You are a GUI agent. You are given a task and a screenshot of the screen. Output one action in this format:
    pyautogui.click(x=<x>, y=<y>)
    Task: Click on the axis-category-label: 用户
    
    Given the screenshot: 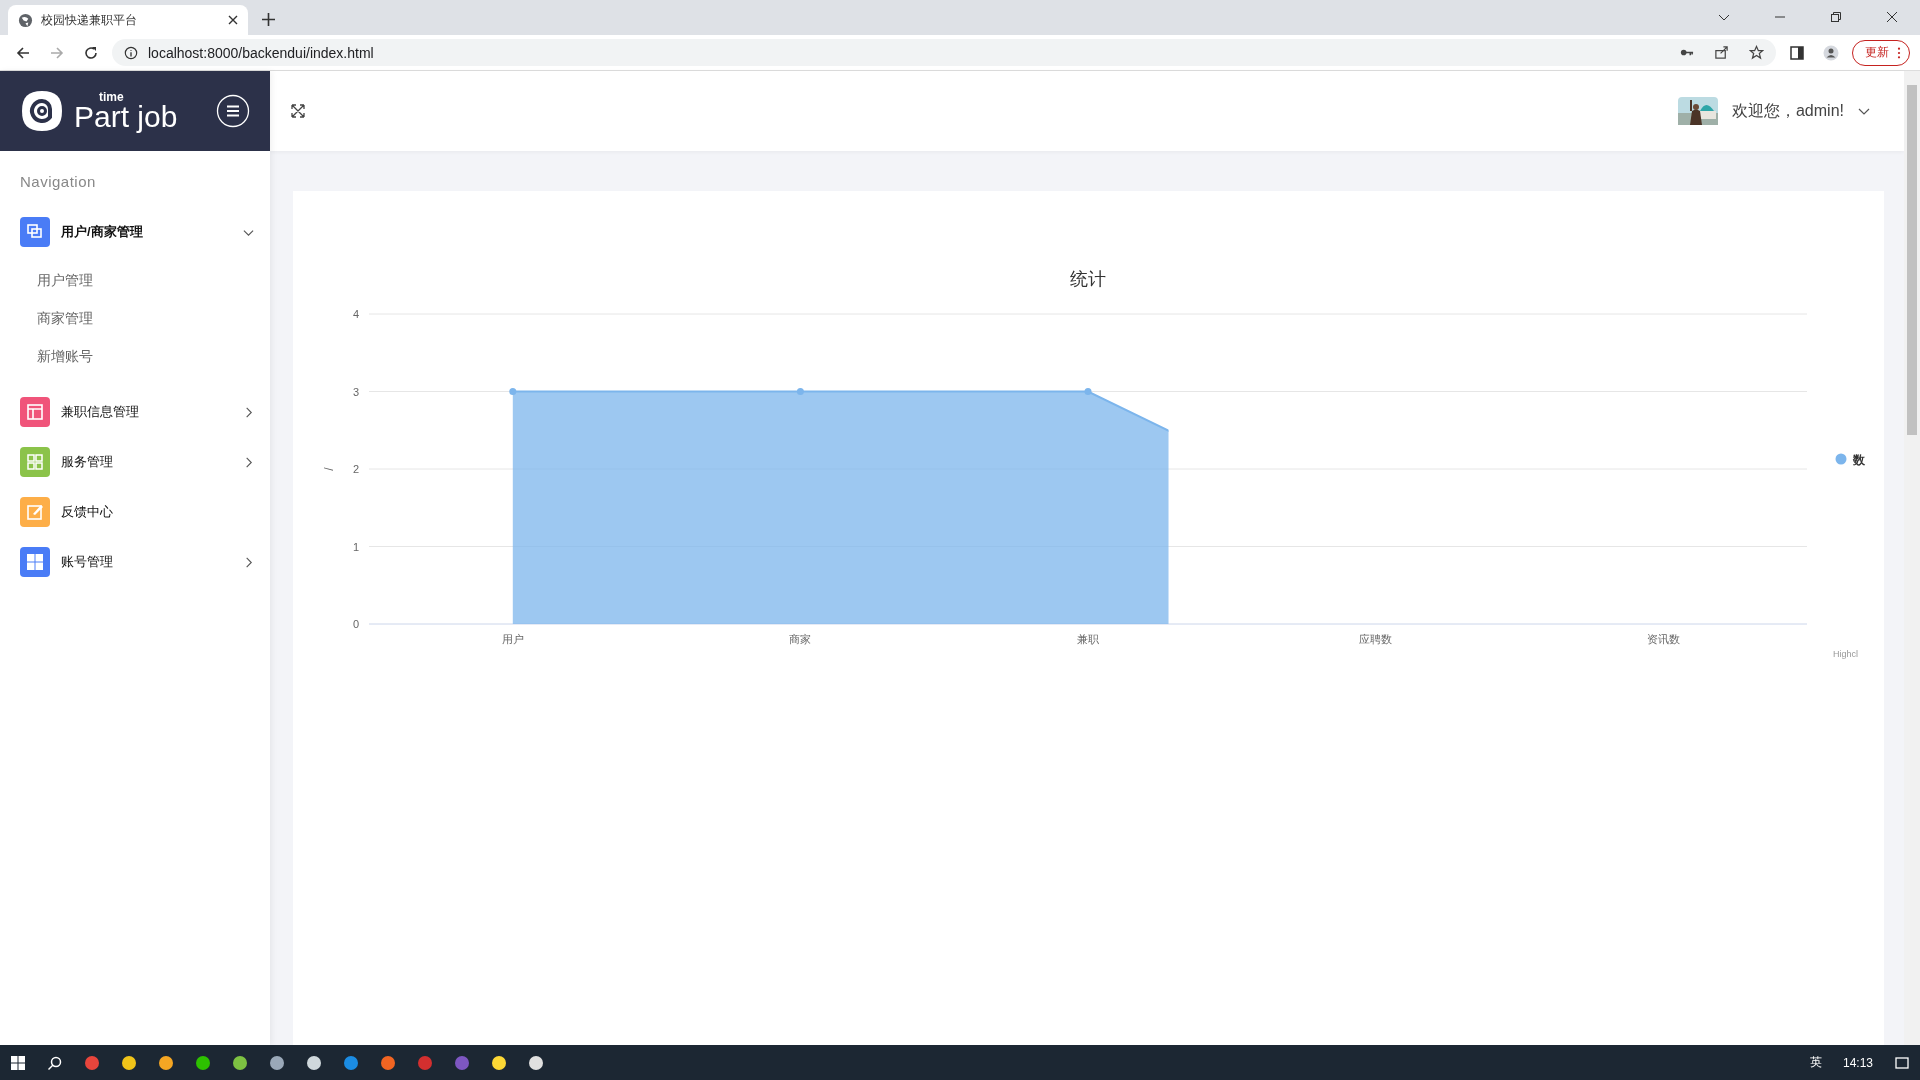 What is the action you would take?
    pyautogui.click(x=512, y=639)
    